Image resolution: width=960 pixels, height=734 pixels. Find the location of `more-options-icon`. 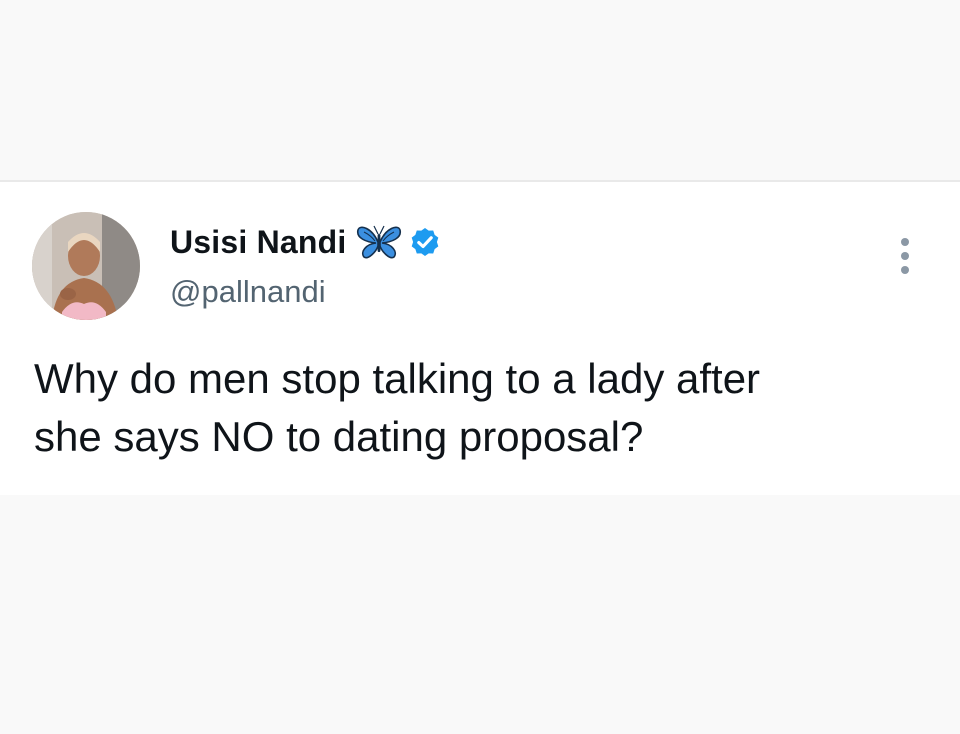

more-options-icon is located at coordinates (905, 256).